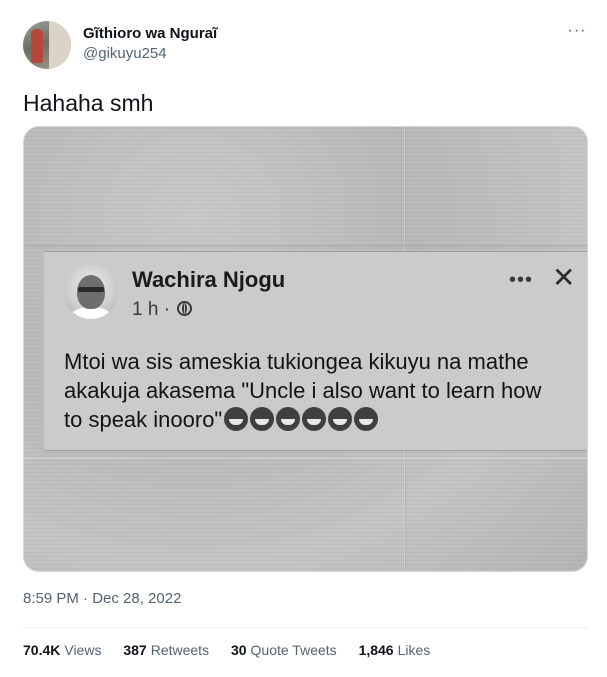 The width and height of the screenshot is (607, 677). I want to click on retweets-stat: 387 Retweets, so click(166, 650).